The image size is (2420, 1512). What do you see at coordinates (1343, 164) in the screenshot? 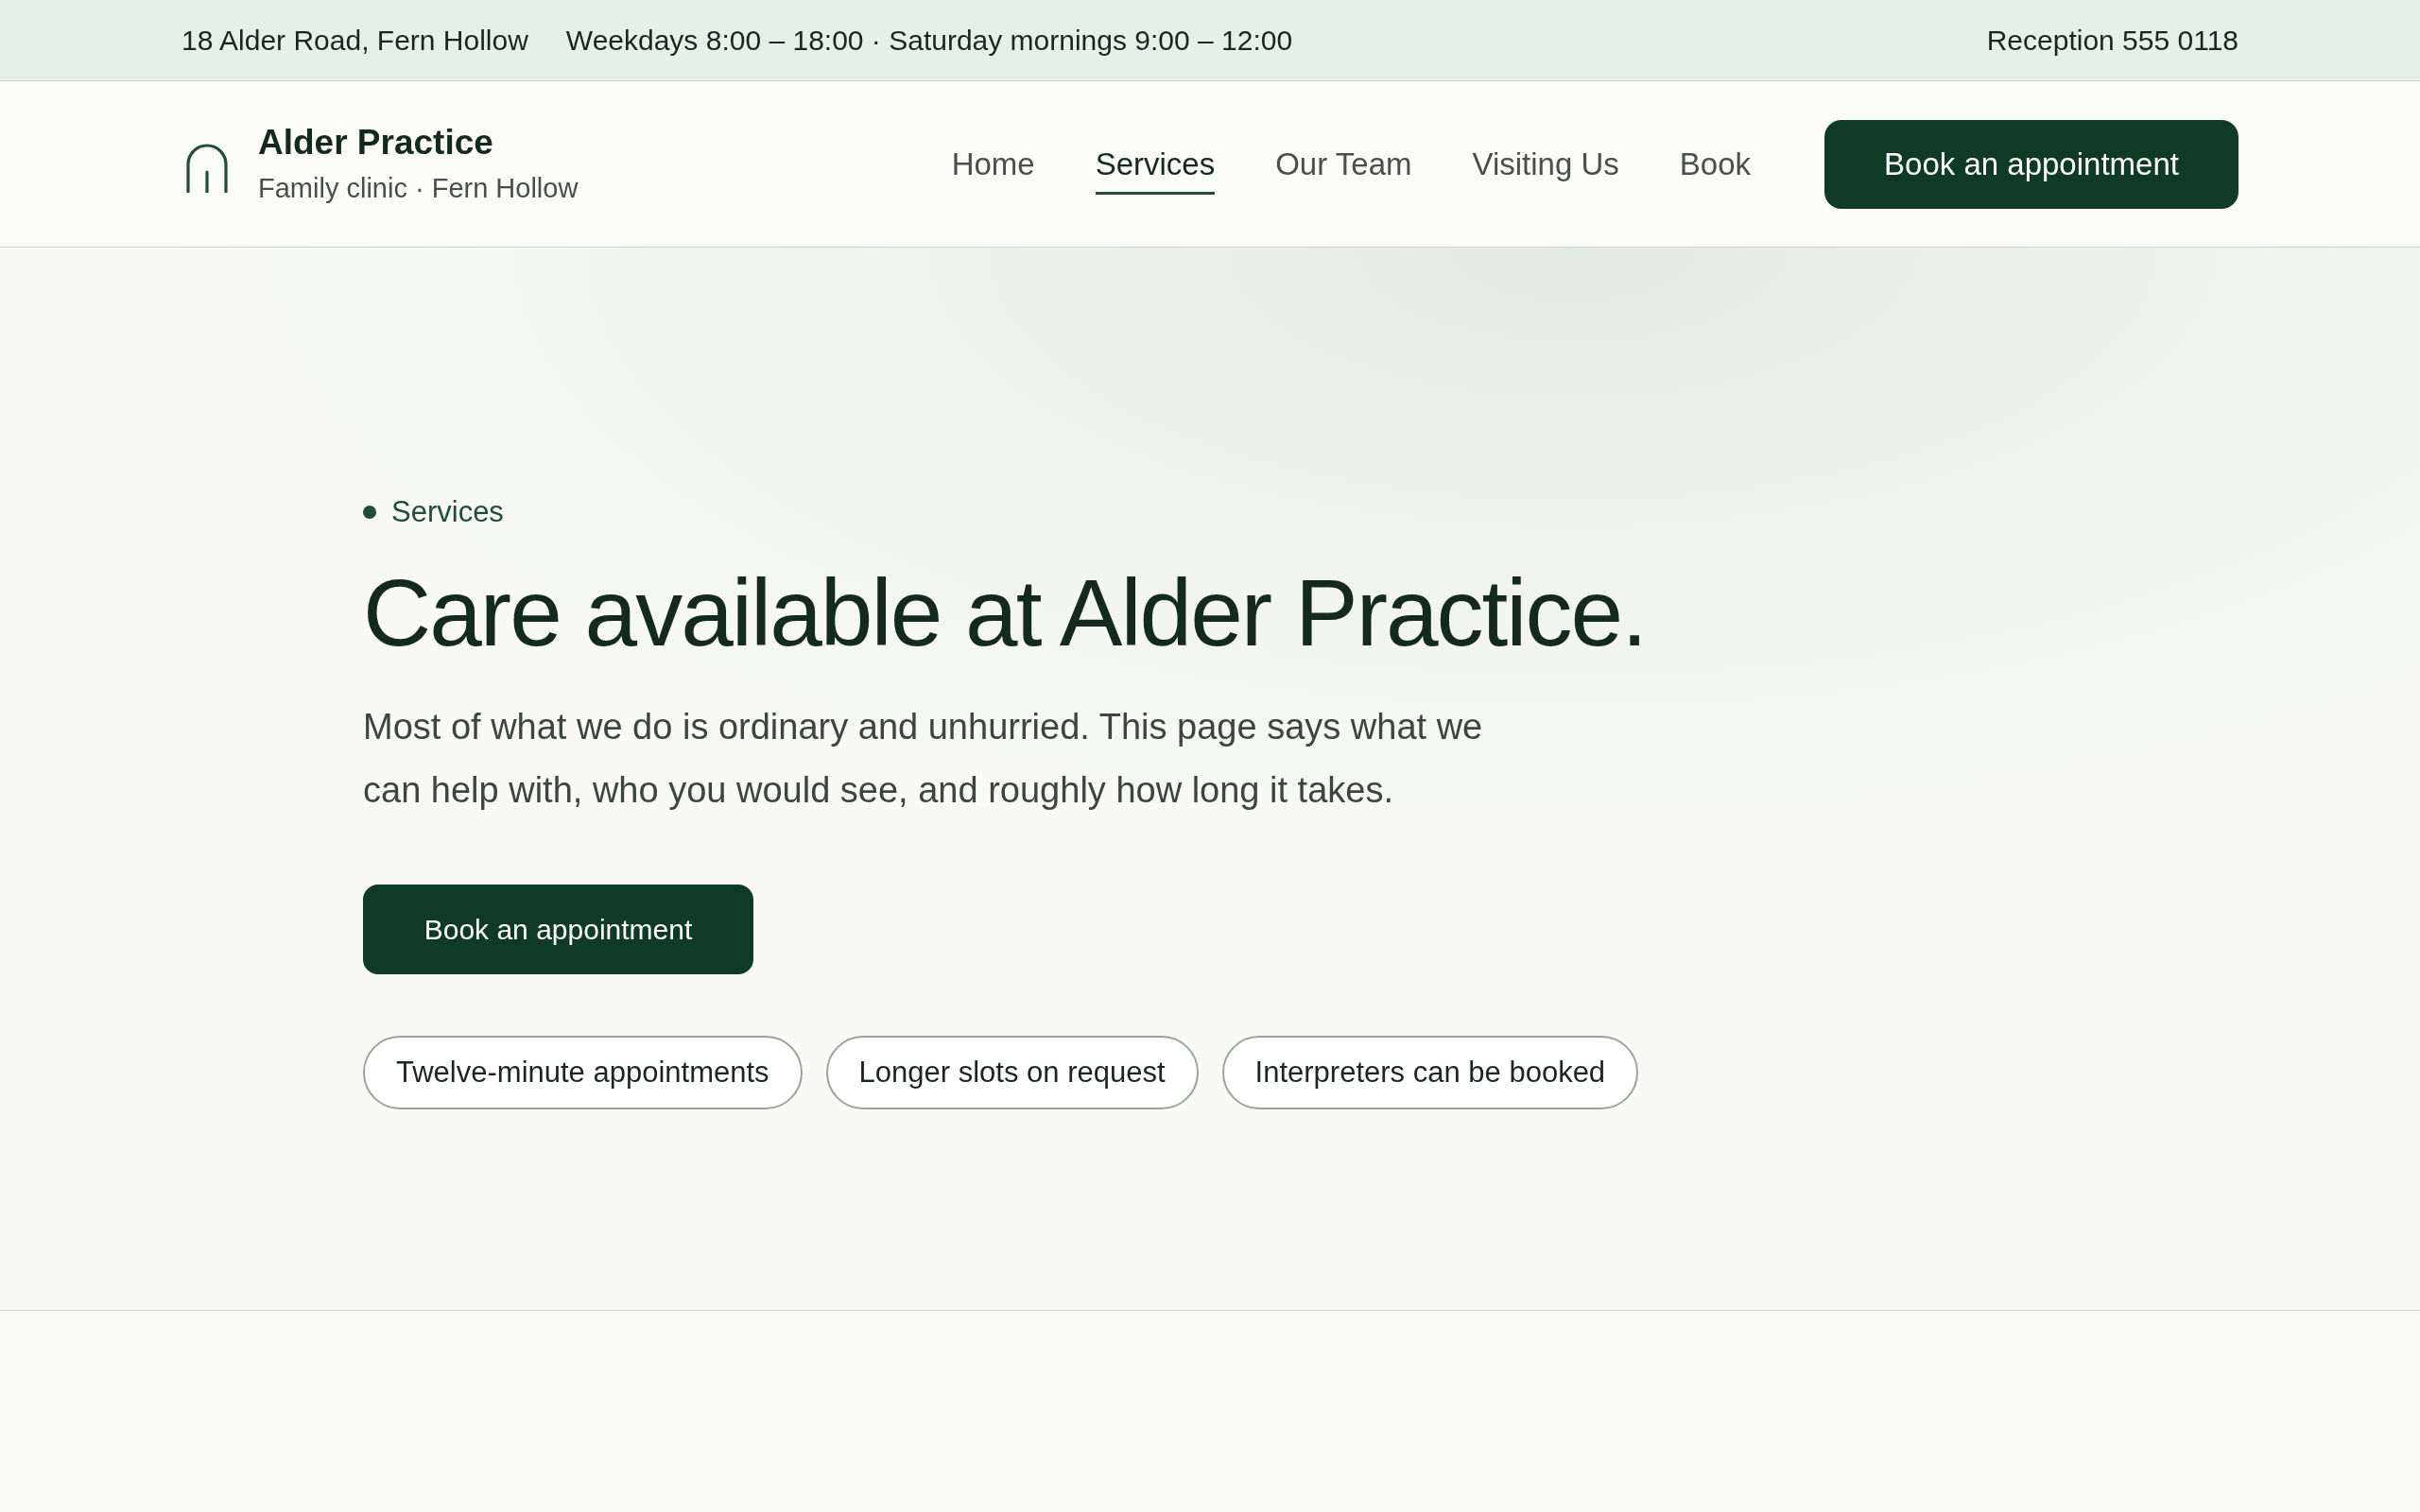
I see `nav-link: Our Team` at bounding box center [1343, 164].